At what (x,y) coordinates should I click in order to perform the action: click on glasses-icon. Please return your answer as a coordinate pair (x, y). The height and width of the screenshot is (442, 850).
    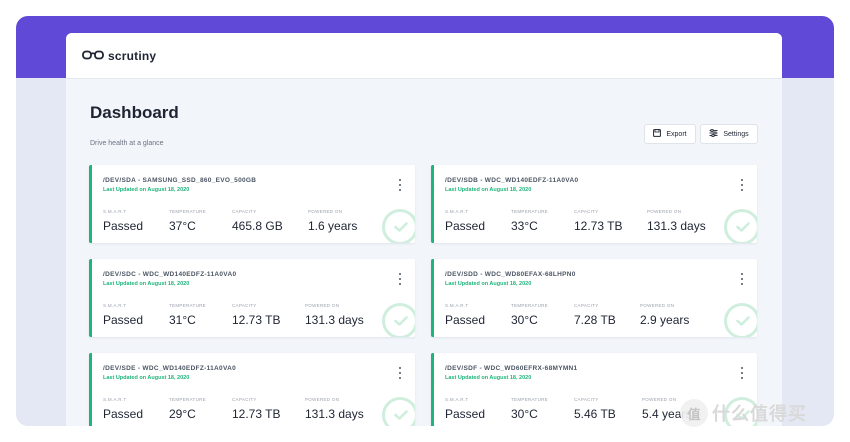
    Looking at the image, I should click on (93, 56).